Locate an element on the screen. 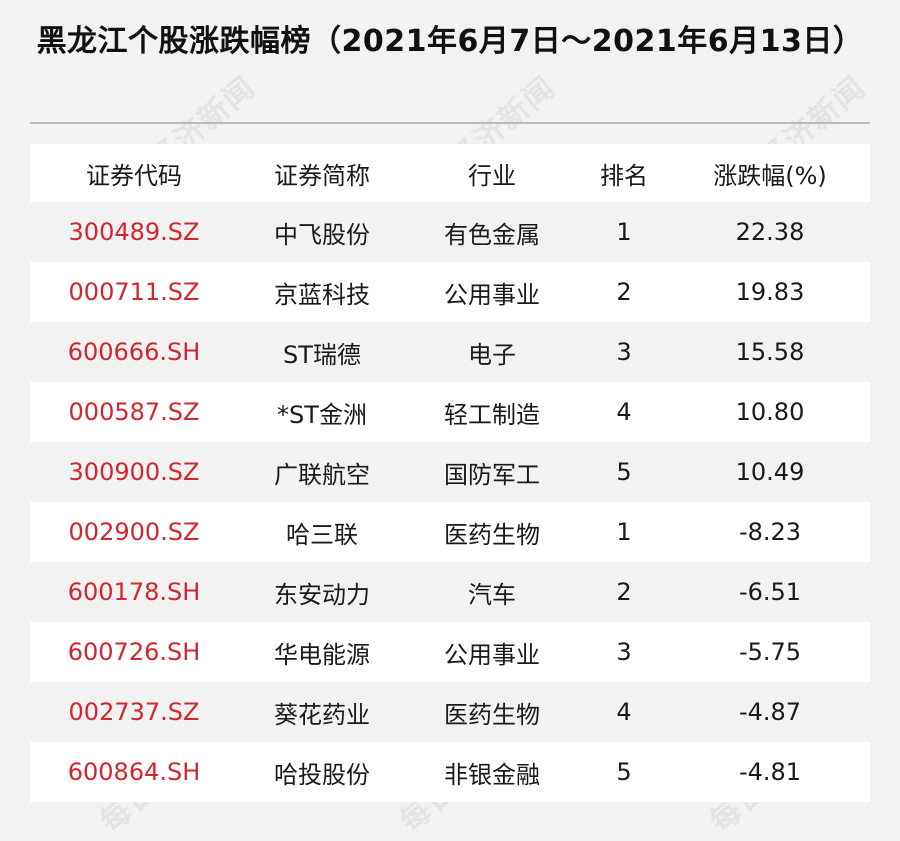  stock-change: 10.80 is located at coordinates (770, 412).